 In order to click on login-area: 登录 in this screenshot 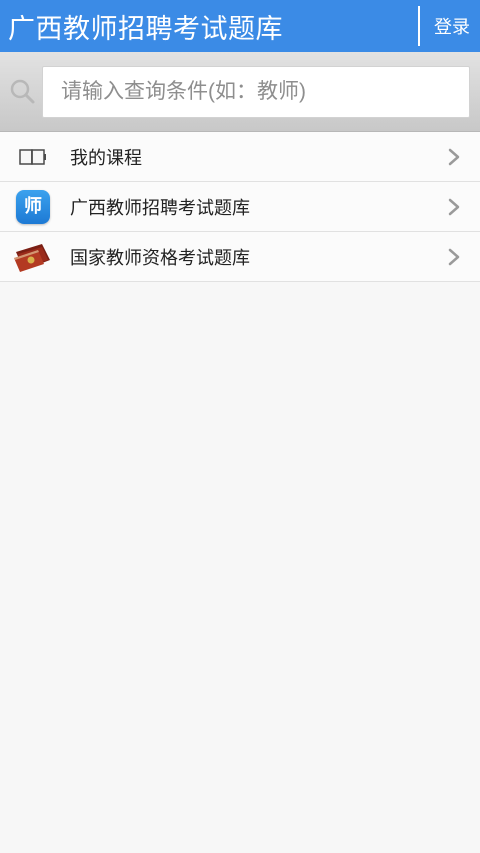, I will do `click(444, 26)`.